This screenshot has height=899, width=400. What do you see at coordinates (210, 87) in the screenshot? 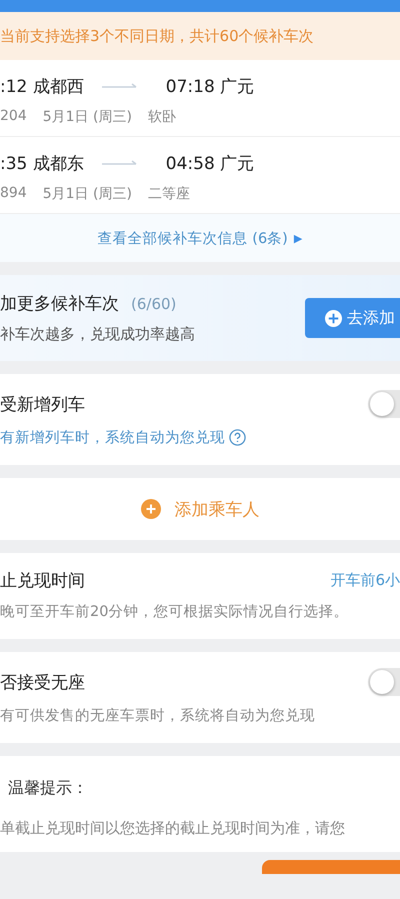
I see `arrival-time: 07:18 广元` at bounding box center [210, 87].